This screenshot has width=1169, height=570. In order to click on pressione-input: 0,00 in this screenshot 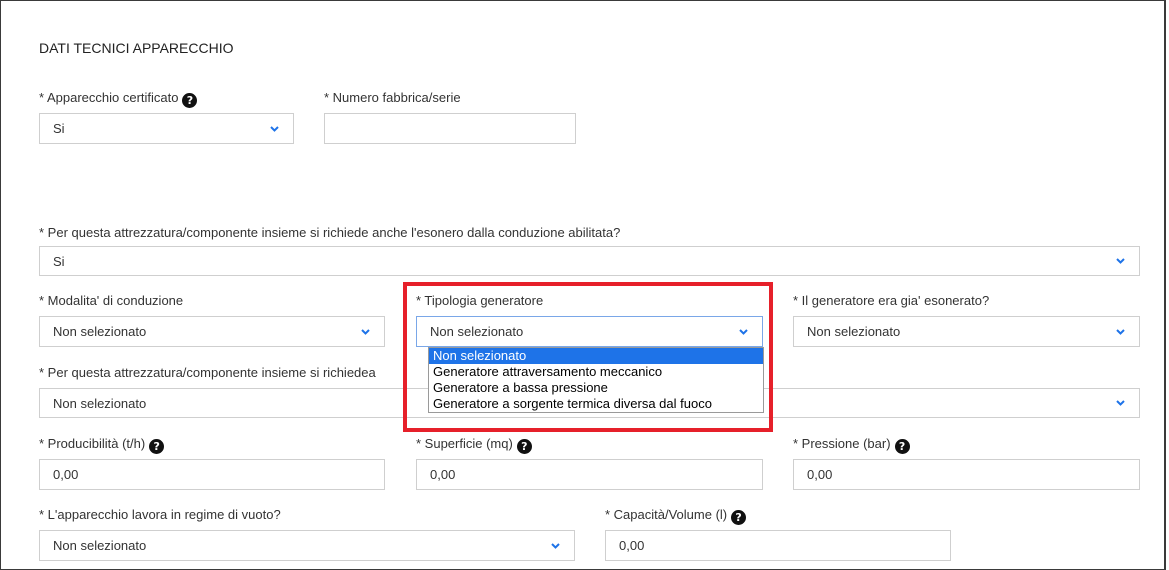, I will do `click(966, 474)`.